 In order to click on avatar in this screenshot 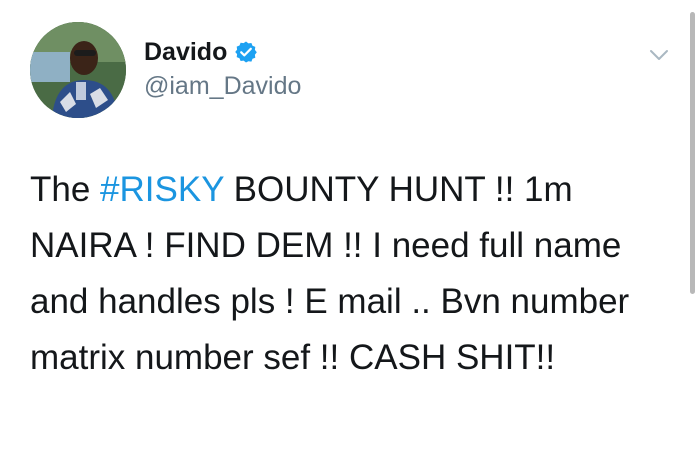, I will do `click(78, 70)`.